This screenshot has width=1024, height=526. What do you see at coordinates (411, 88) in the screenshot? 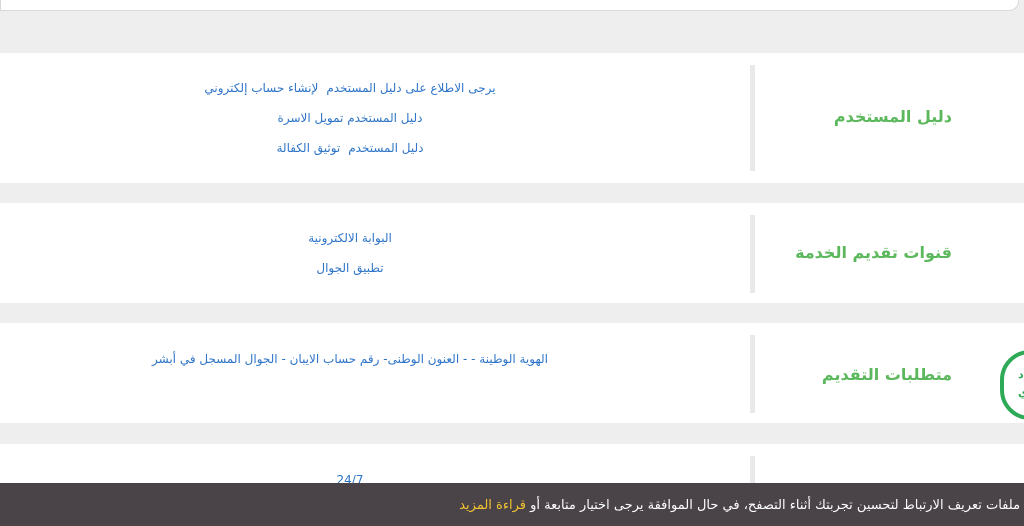
I see `guide-intro-text: يرجى الاطلاع على دليل المستخدم` at bounding box center [411, 88].